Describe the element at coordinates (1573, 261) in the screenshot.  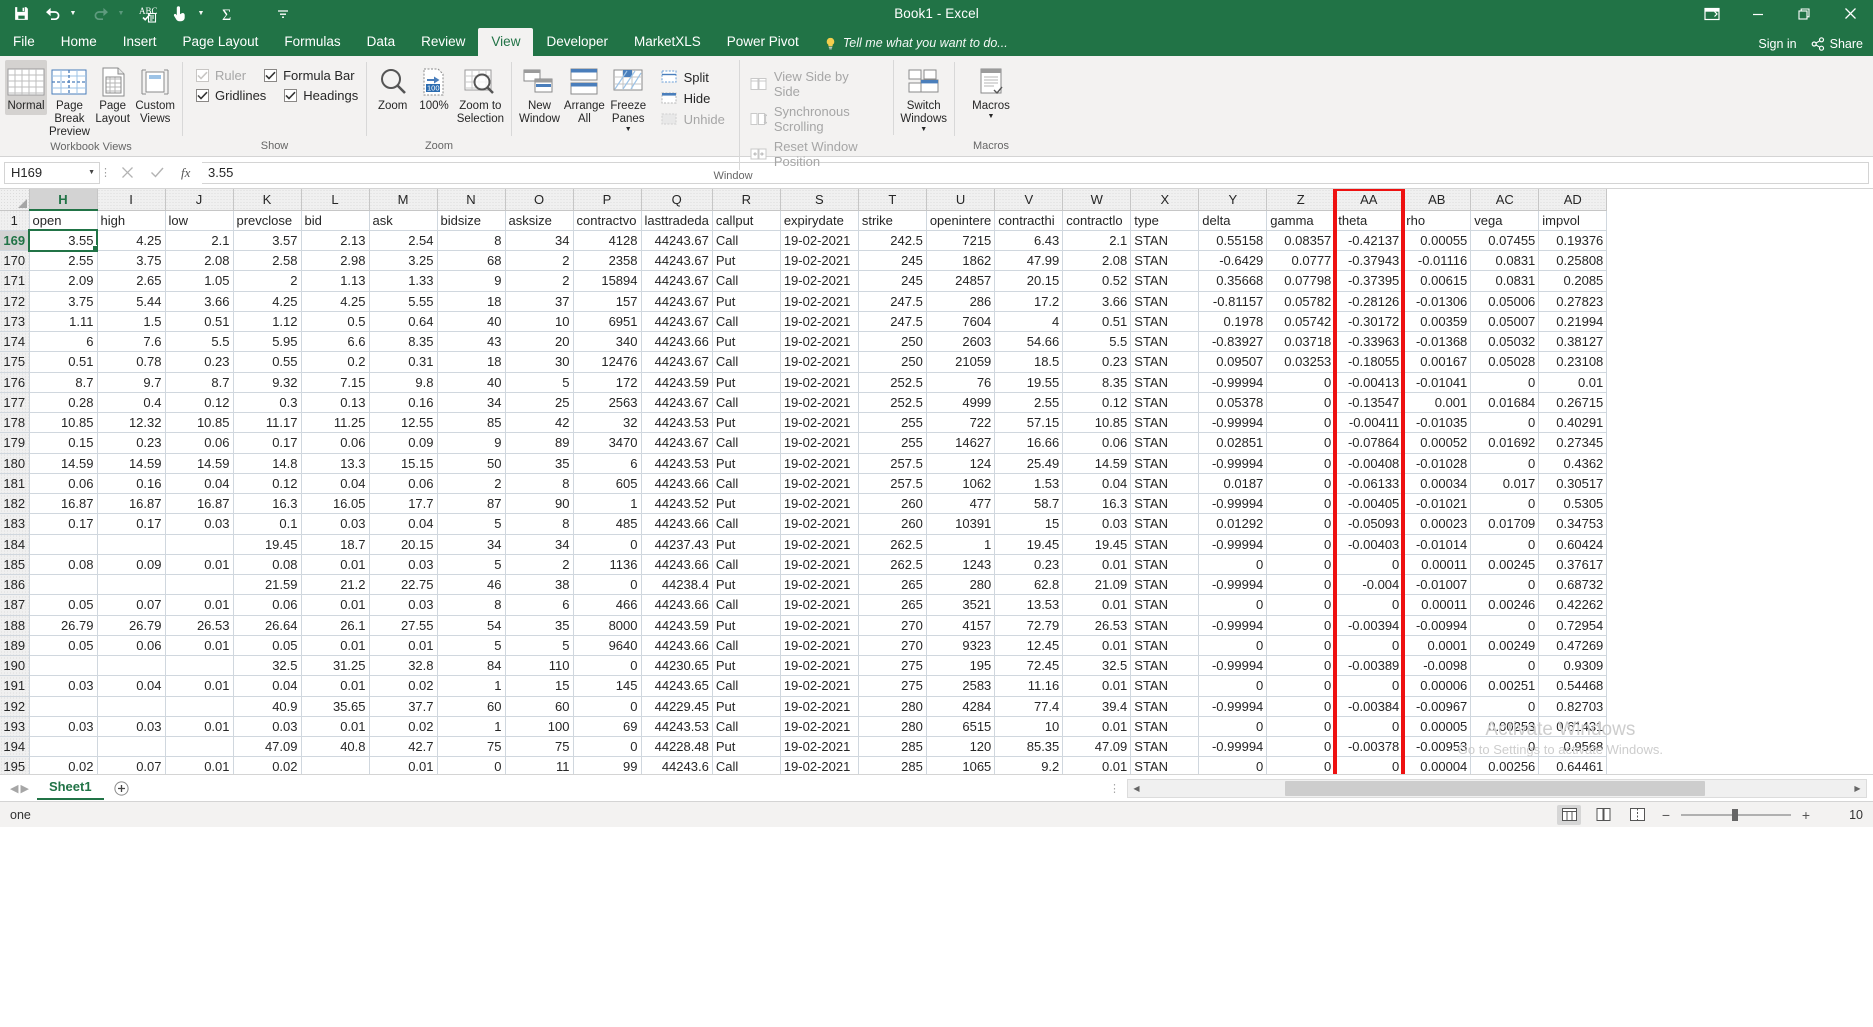
I see `grid-cell: 0.25808` at that location.